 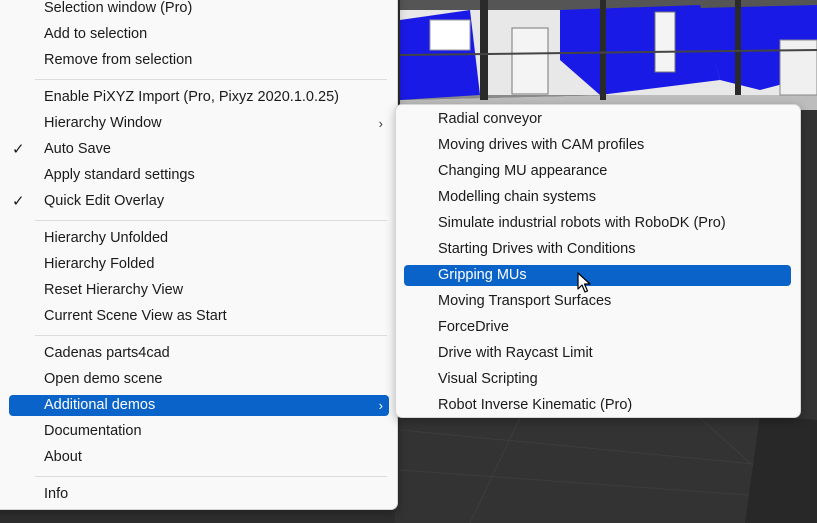 I want to click on menu-item-current-scene-view: Current Scene View as Start, so click(x=199, y=316).